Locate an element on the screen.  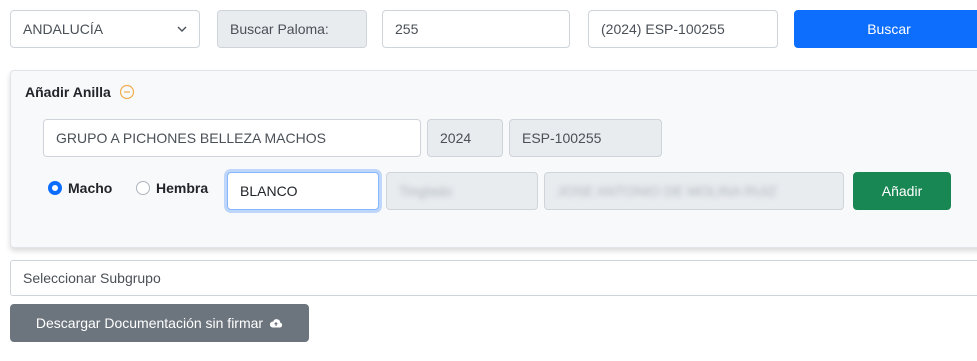
radio-checked-icon is located at coordinates (55, 188).